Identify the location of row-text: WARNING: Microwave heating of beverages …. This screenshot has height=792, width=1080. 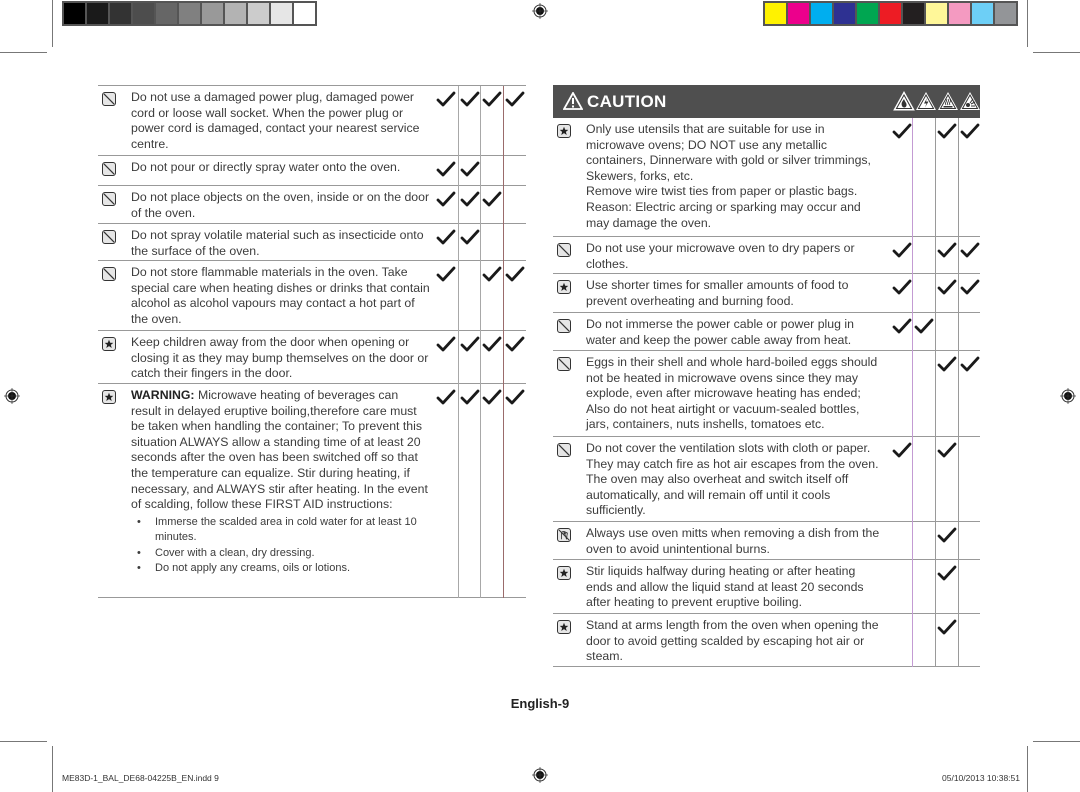
(281, 482).